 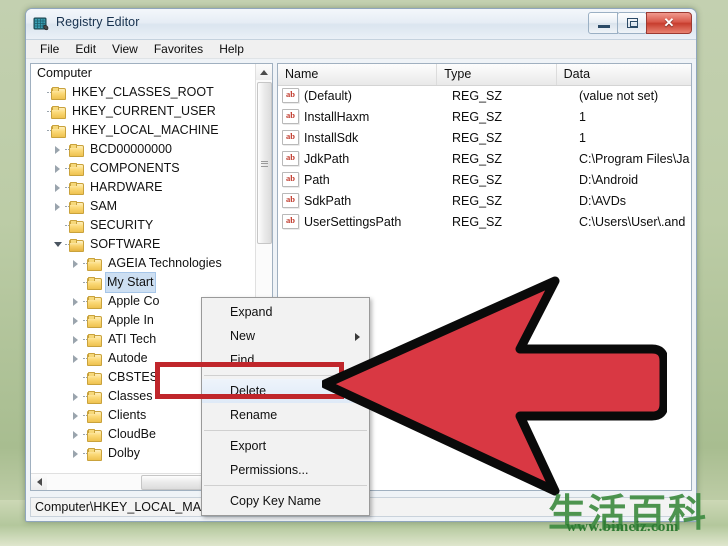 I want to click on column-header-type: Type, so click(x=497, y=74).